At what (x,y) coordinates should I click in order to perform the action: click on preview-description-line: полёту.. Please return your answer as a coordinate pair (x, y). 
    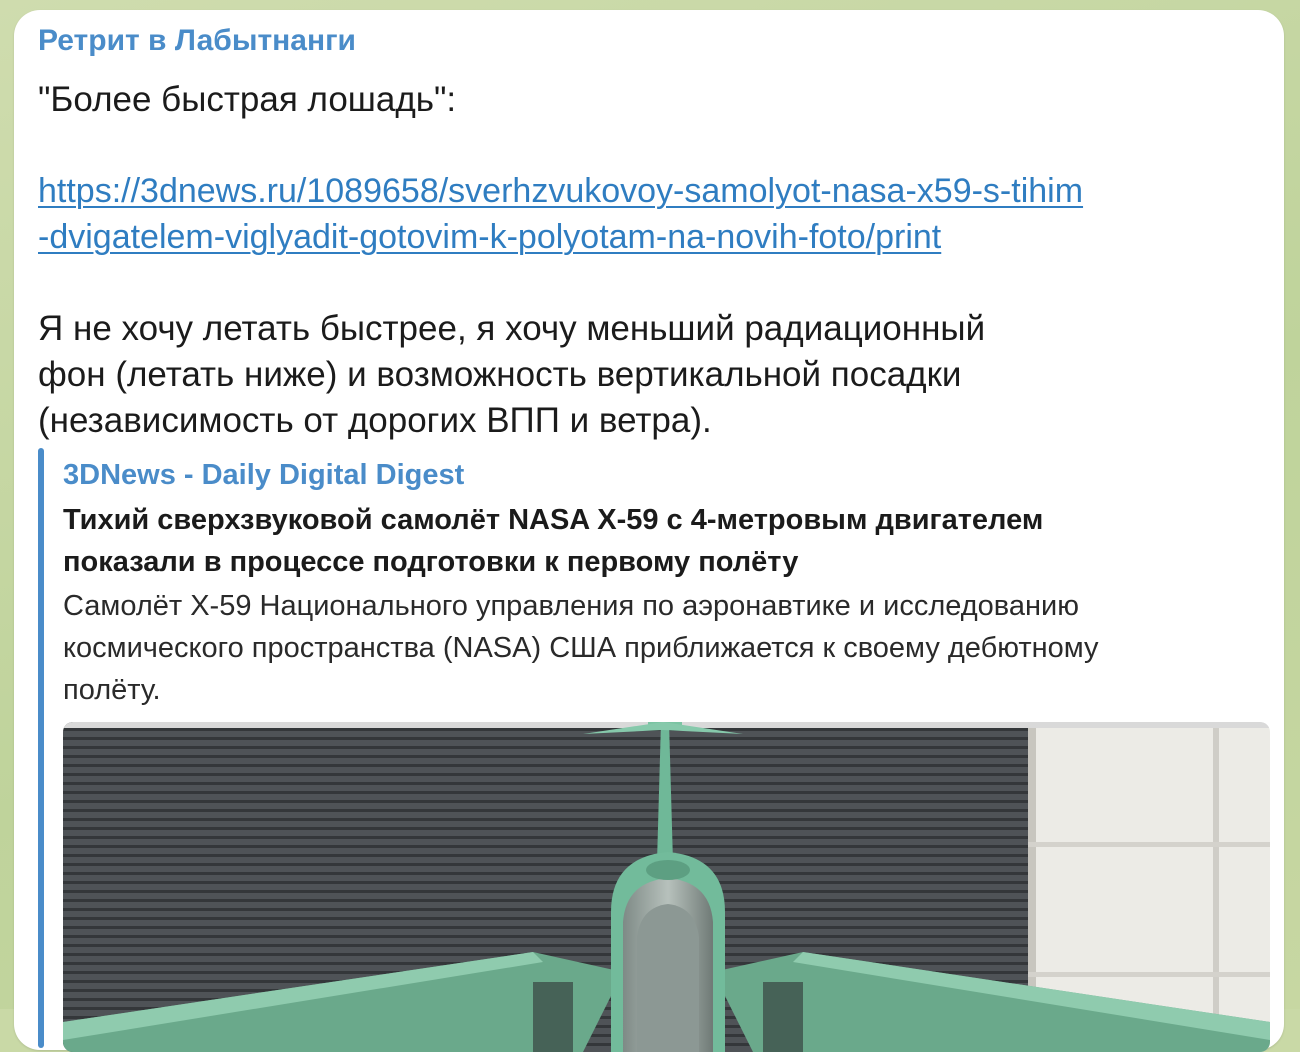
    Looking at the image, I should click on (112, 690).